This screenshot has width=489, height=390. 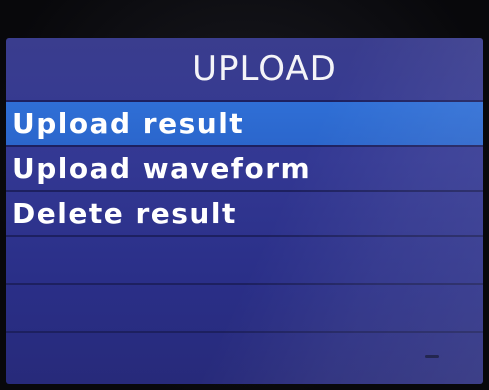 What do you see at coordinates (432, 356) in the screenshot?
I see `screen-mark` at bounding box center [432, 356].